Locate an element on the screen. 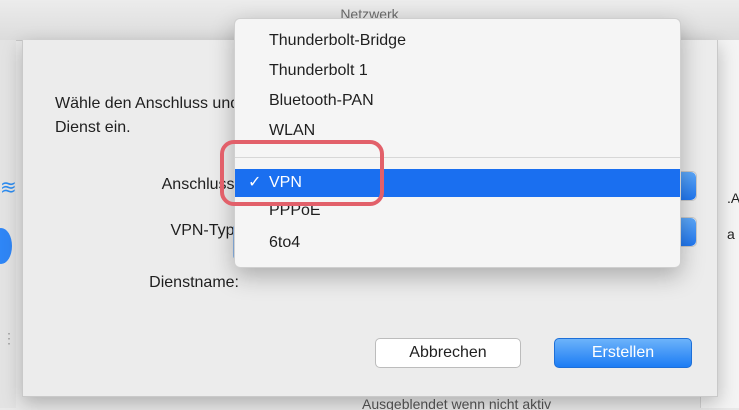 This screenshot has width=739, height=410. create-button: Erstellen is located at coordinates (623, 353).